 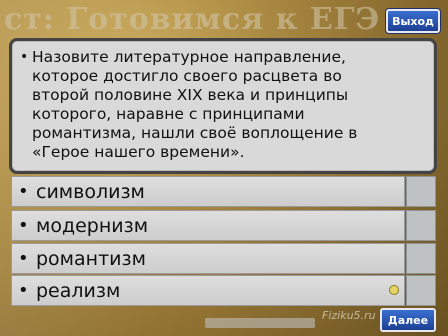 What do you see at coordinates (408, 320) in the screenshot?
I see `next-button: Далее` at bounding box center [408, 320].